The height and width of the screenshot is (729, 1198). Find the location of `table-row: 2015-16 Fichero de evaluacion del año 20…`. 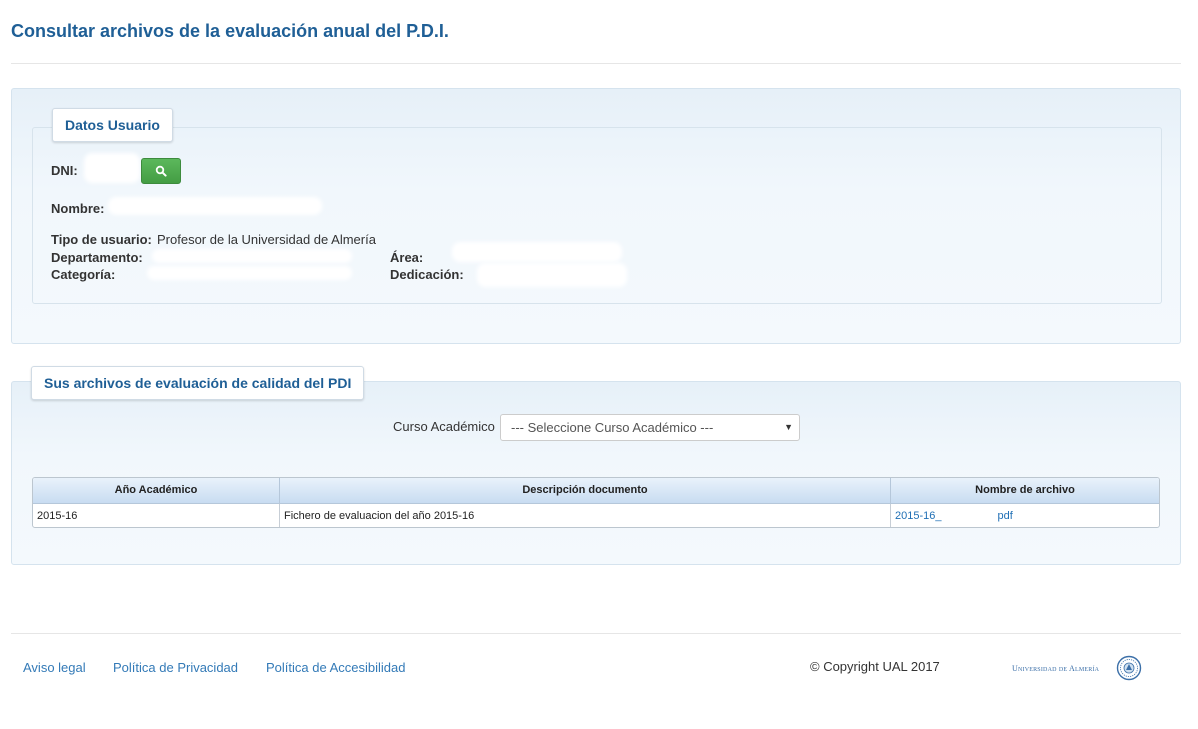

table-row: 2015-16 Fichero de evaluacion del año 20… is located at coordinates (596, 515).